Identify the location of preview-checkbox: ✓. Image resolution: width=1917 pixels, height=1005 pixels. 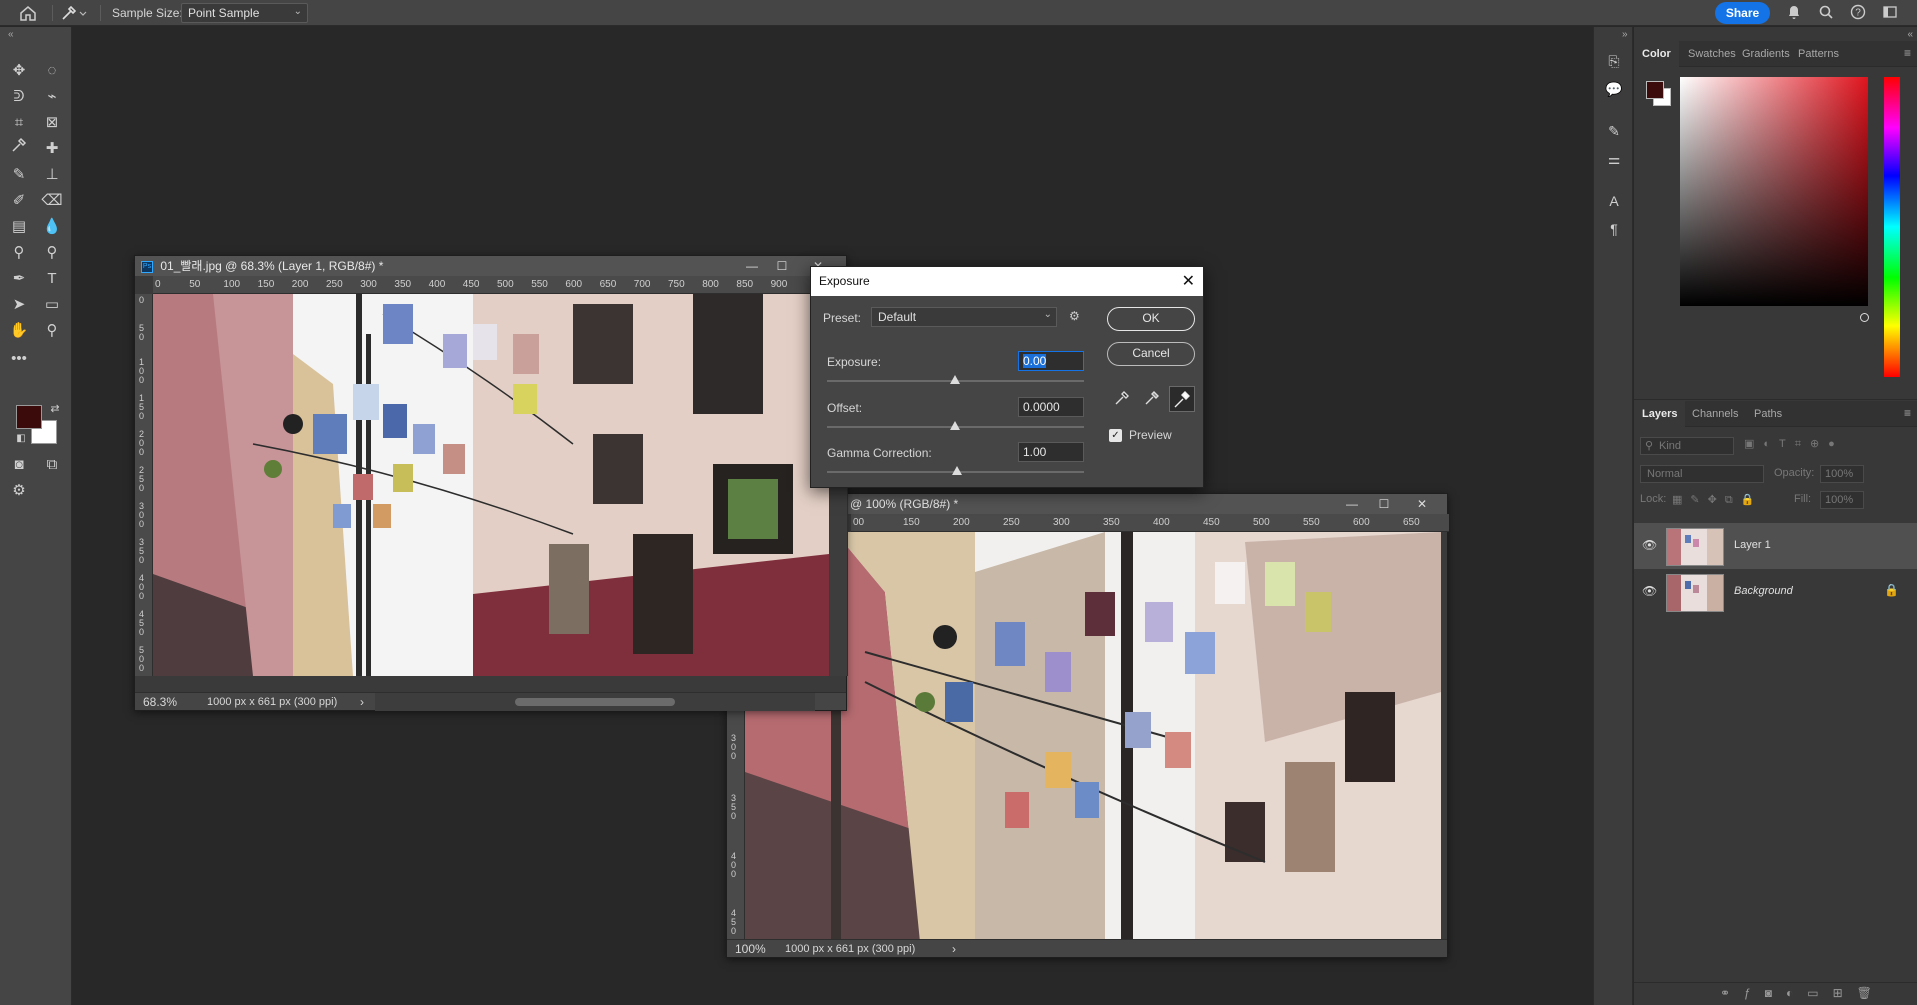
(1115, 435).